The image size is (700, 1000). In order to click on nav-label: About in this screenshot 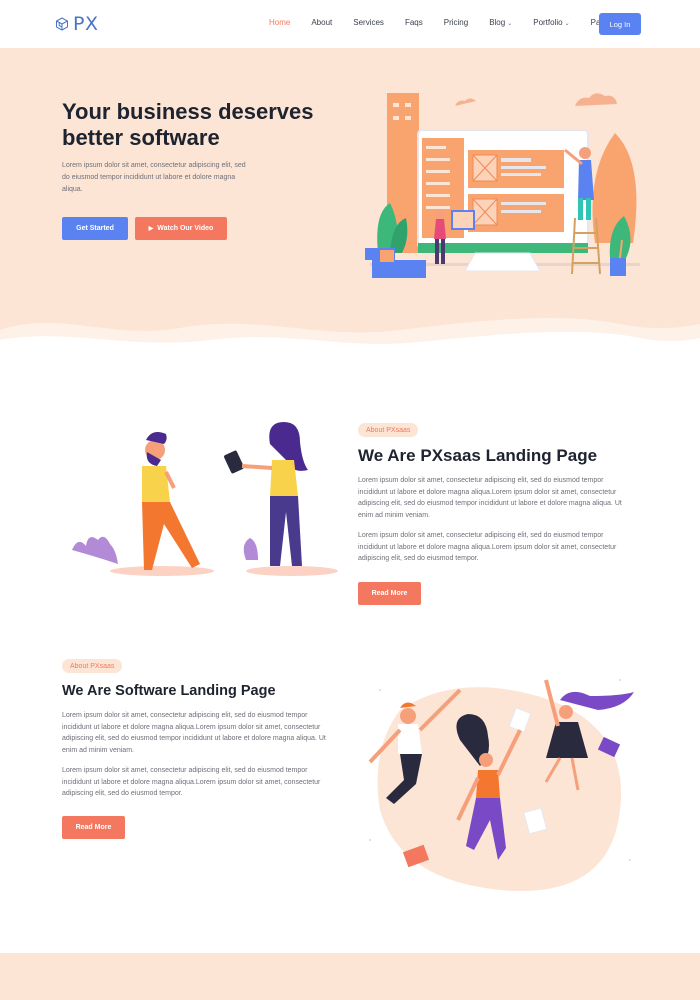, I will do `click(322, 22)`.